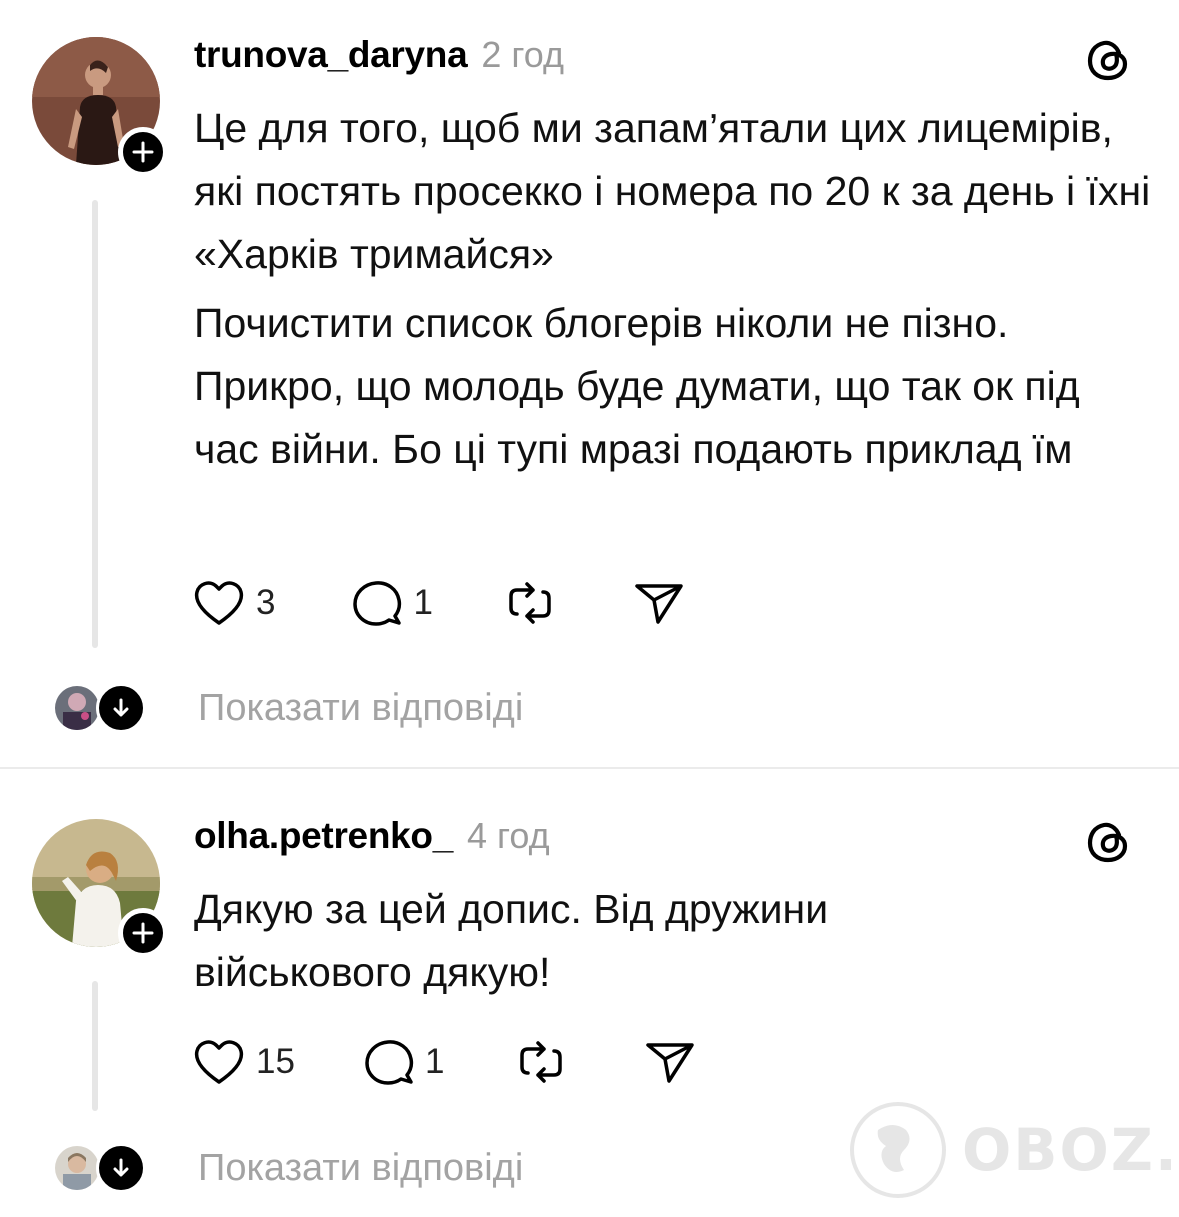 The width and height of the screenshot is (1179, 1217). I want to click on like-count: 15, so click(275, 1061).